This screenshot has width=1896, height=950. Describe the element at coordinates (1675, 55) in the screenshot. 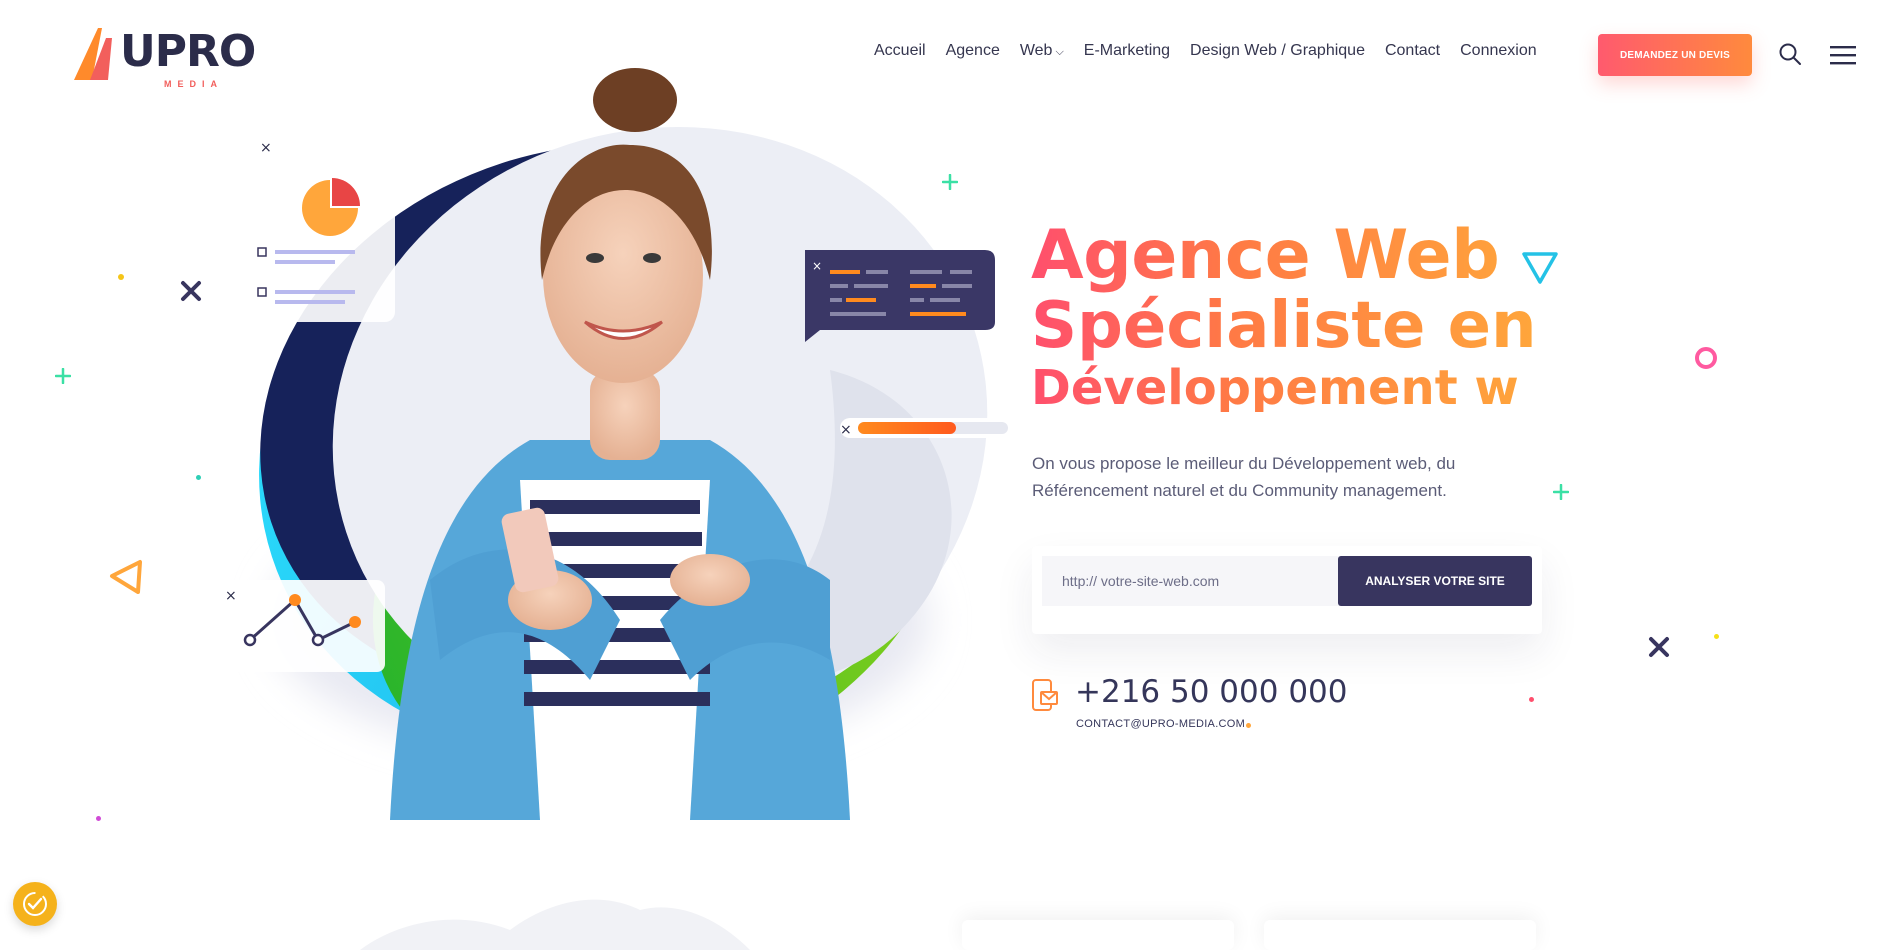

I see `quote-button: DEMANDEZ UN DEVIS` at that location.